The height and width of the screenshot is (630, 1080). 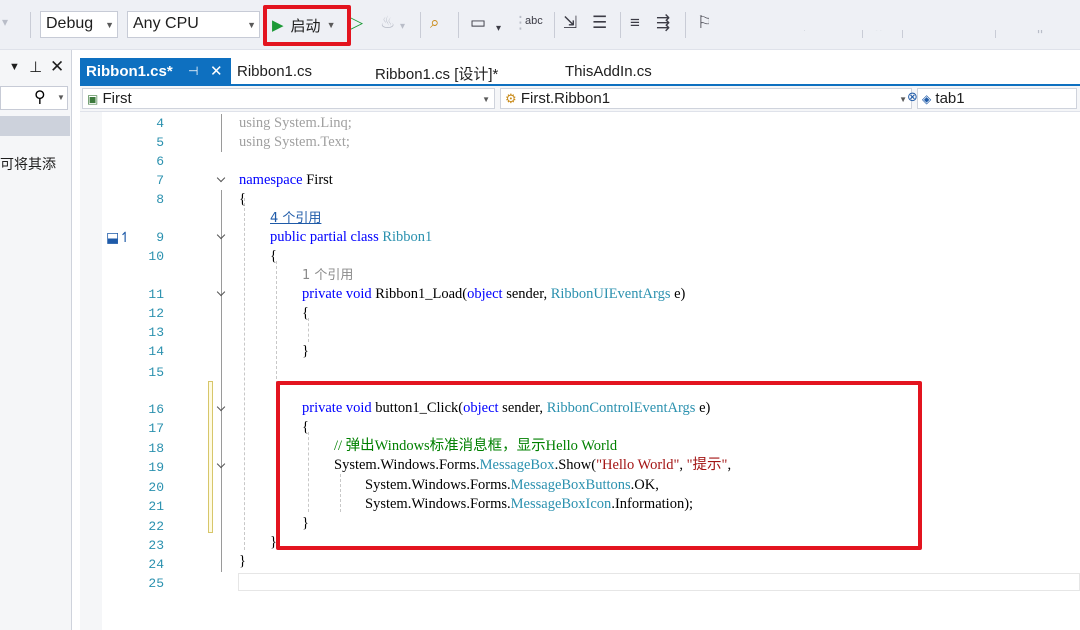 What do you see at coordinates (242, 199) in the screenshot?
I see `code-line-8: {` at bounding box center [242, 199].